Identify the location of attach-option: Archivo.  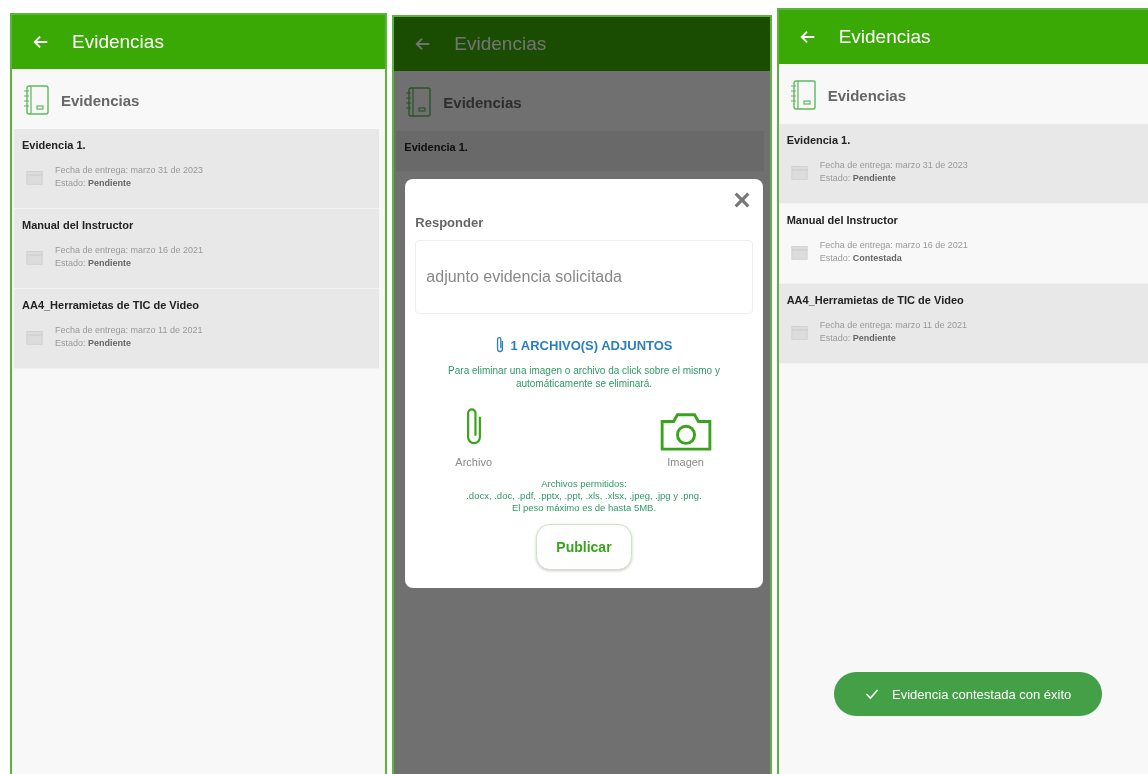
(473, 435).